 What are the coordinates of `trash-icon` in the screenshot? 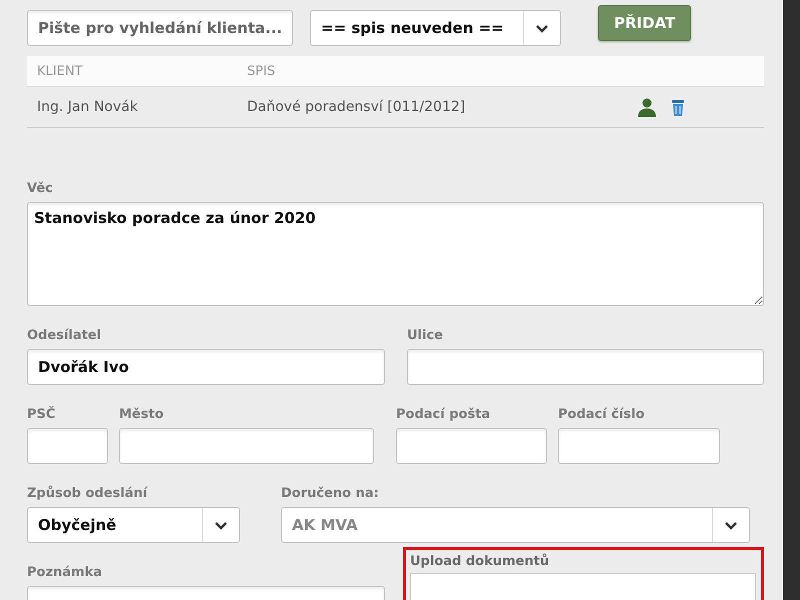 It's located at (678, 107).